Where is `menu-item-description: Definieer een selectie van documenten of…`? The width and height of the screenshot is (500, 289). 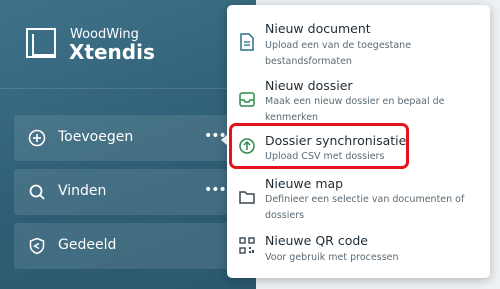 menu-item-description: Definieer een selectie van documenten of… is located at coordinates (365, 207).